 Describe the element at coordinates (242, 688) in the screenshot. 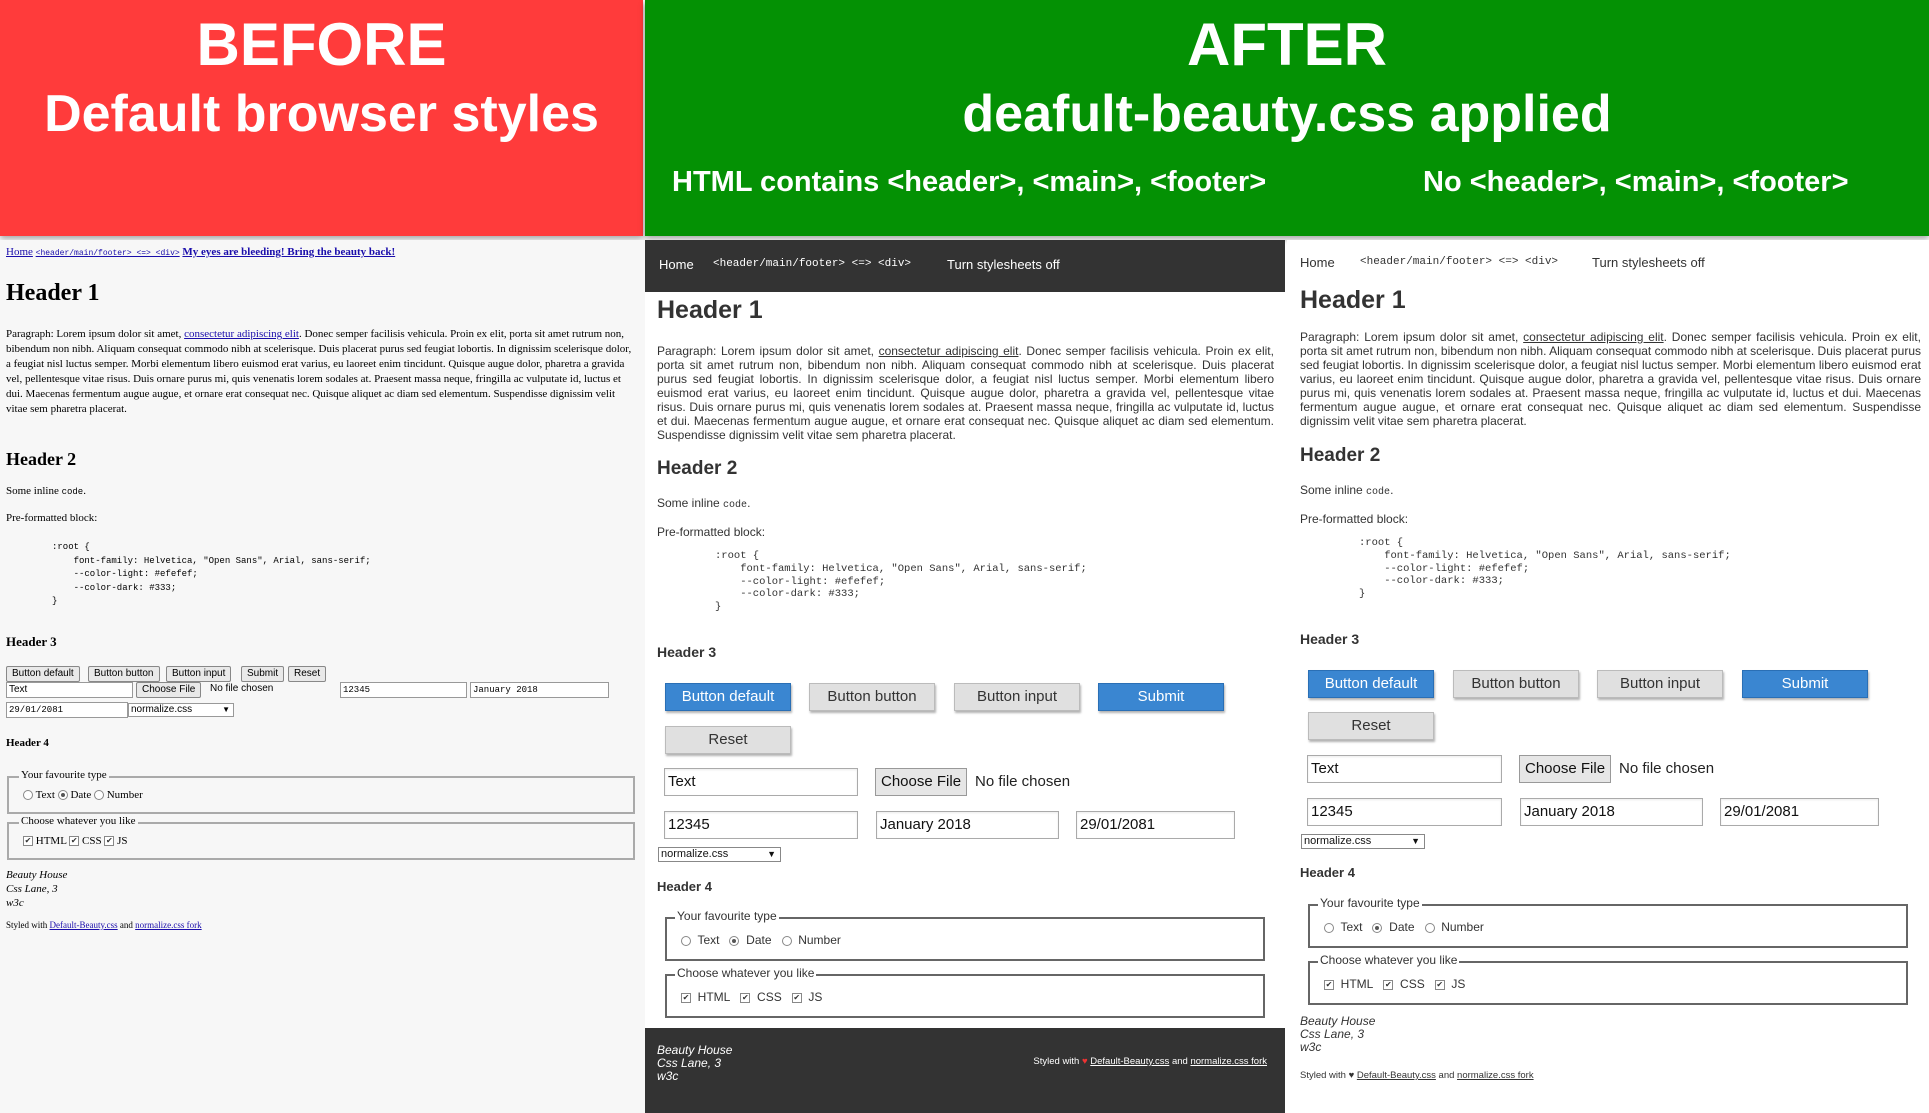

I see `file-status: No file chosen` at that location.